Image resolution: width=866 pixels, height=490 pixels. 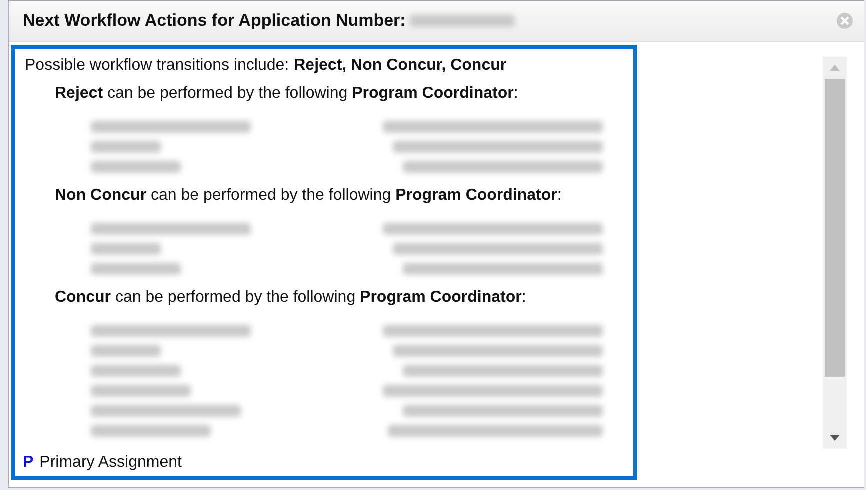 What do you see at coordinates (835, 68) in the screenshot?
I see `scroll-up-icon` at bounding box center [835, 68].